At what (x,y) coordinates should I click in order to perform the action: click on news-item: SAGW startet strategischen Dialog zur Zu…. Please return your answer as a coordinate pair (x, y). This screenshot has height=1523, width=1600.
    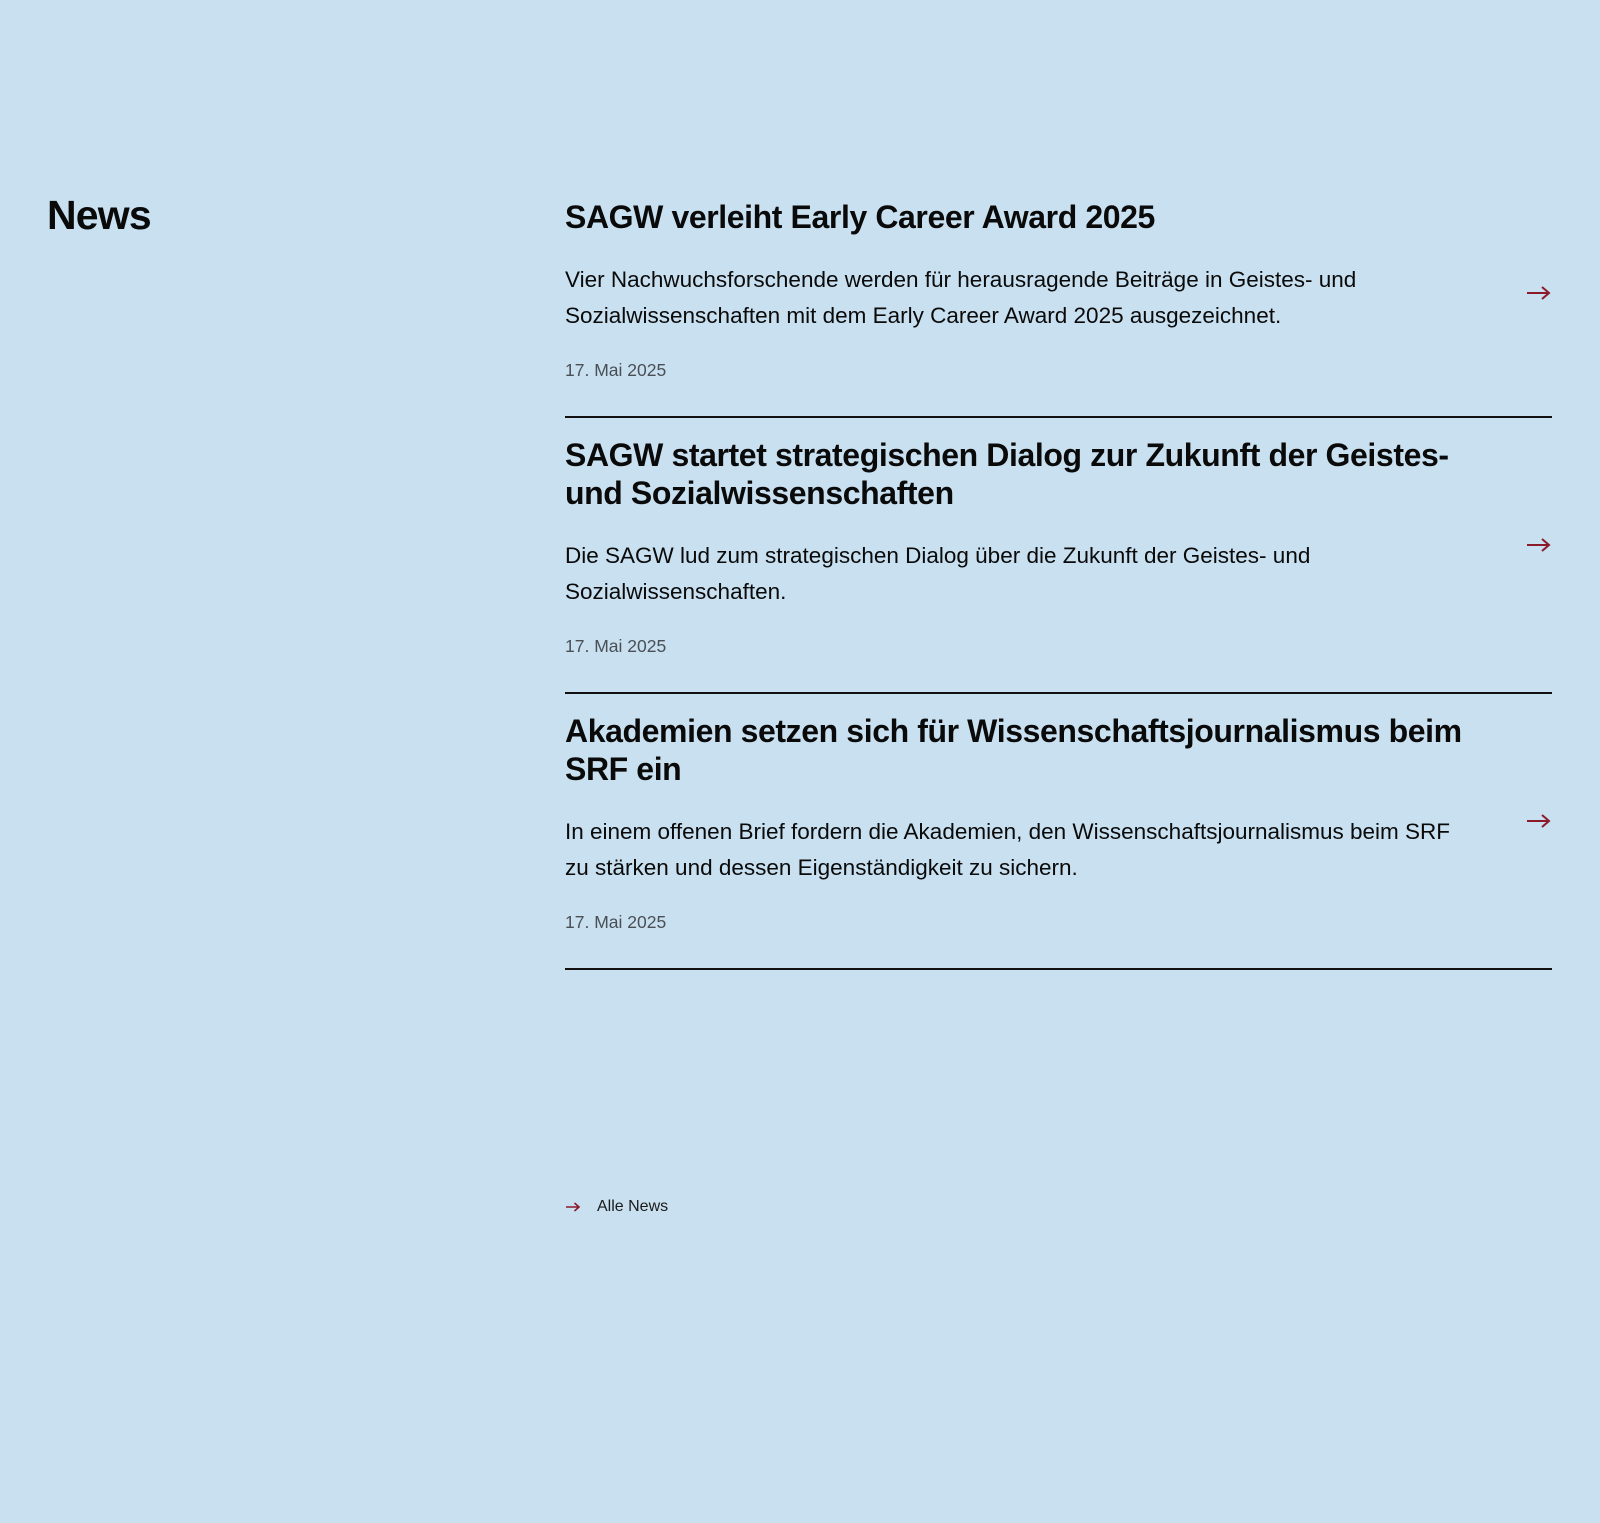
    Looking at the image, I should click on (1058, 556).